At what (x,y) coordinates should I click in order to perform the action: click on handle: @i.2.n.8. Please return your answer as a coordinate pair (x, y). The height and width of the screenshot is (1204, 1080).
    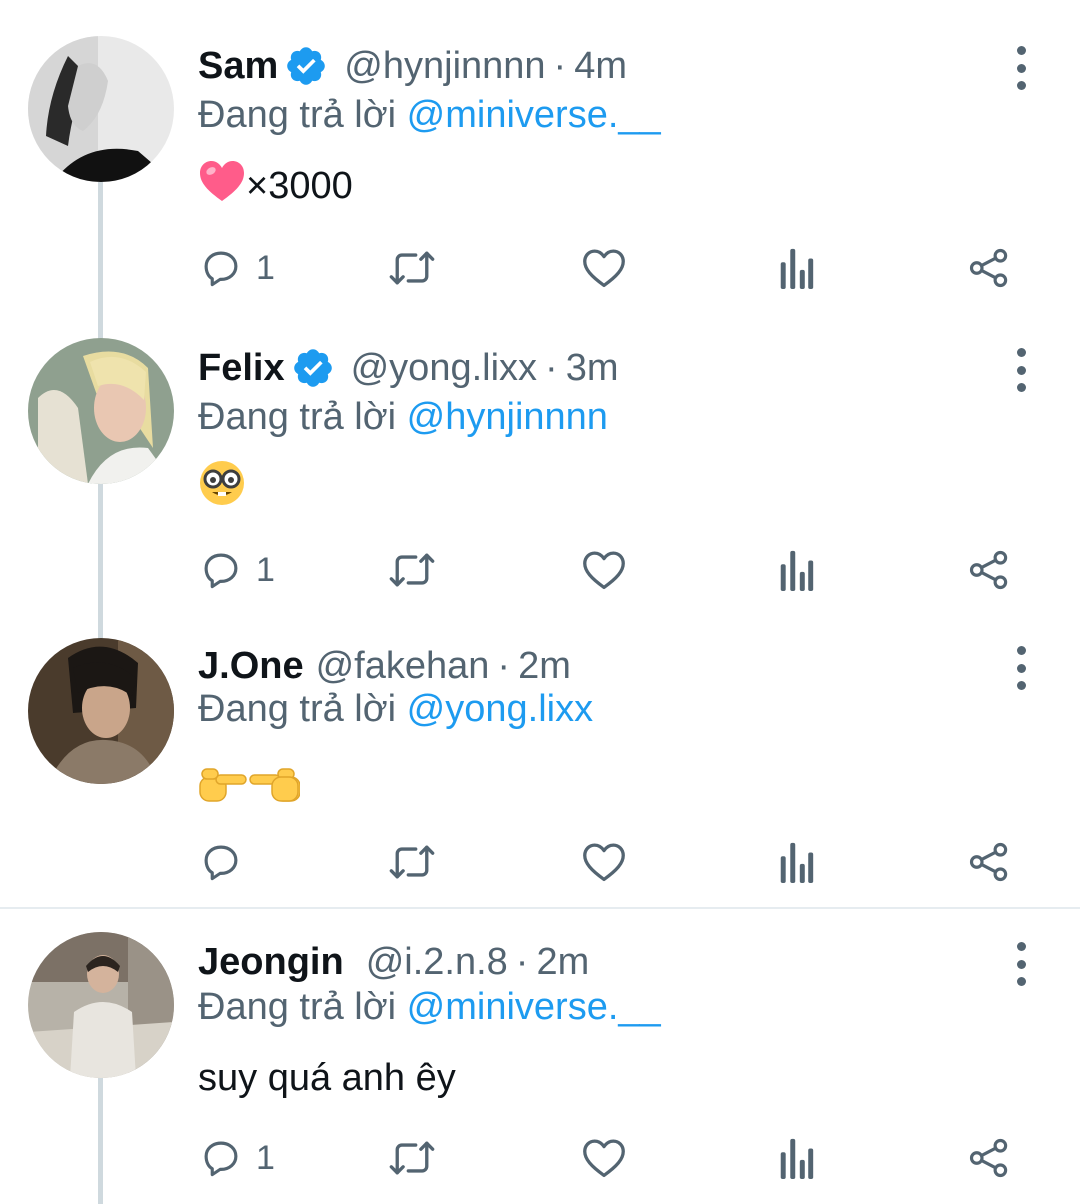
    Looking at the image, I should click on (437, 962).